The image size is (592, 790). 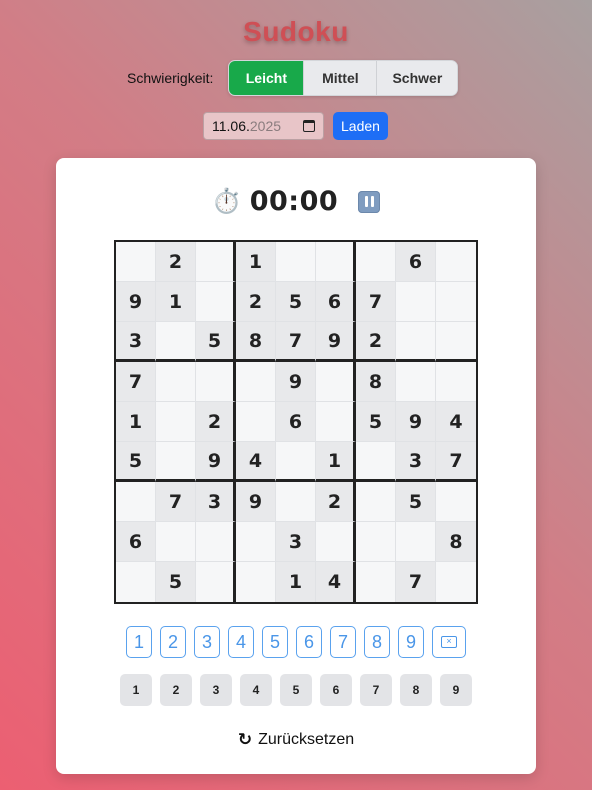 What do you see at coordinates (136, 690) in the screenshot?
I see `note-button-1: 1` at bounding box center [136, 690].